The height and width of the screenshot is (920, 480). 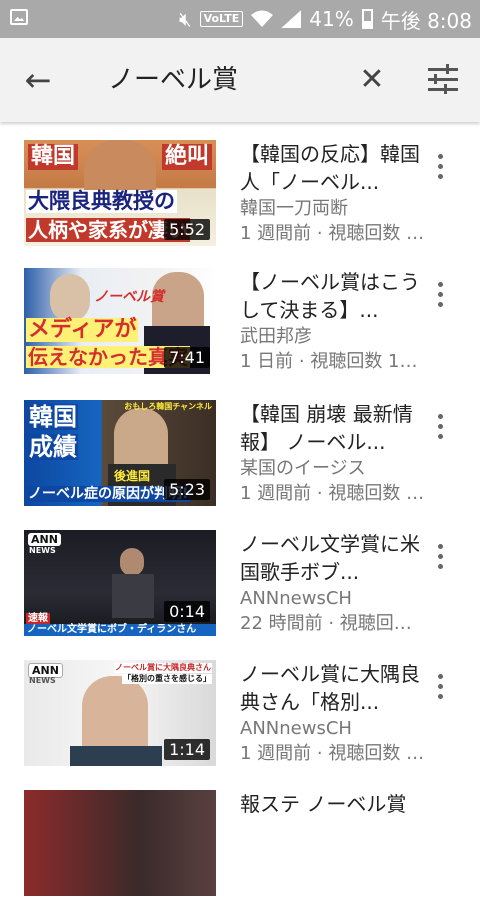 What do you see at coordinates (120, 843) in the screenshot?
I see `video-thumbnail` at bounding box center [120, 843].